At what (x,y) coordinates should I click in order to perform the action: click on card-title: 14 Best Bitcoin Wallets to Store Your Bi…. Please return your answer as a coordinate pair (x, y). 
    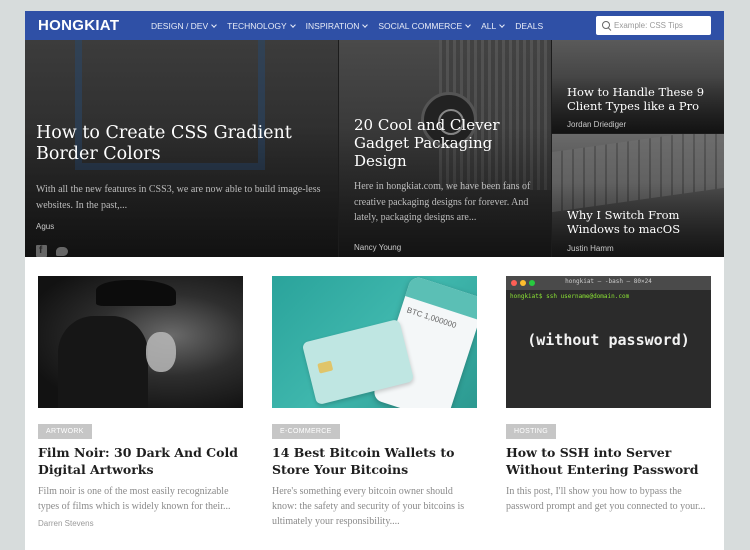
    Looking at the image, I should click on (374, 462).